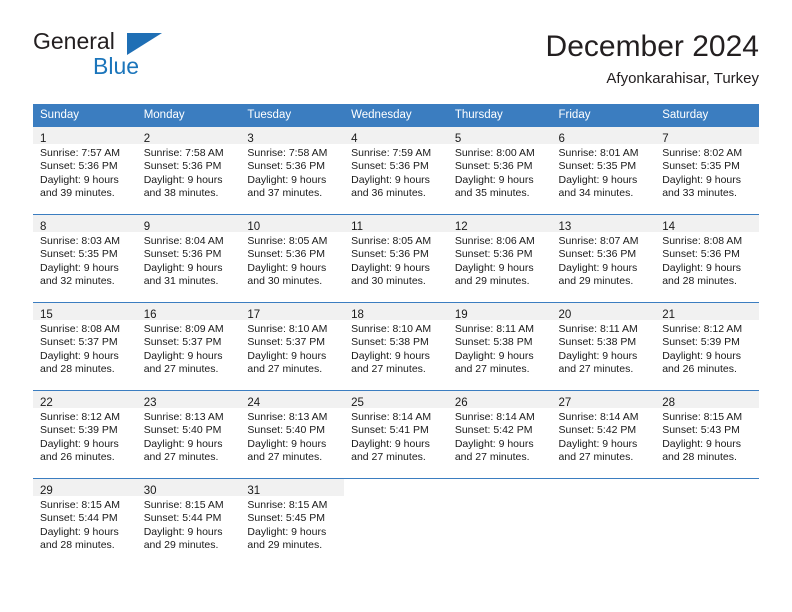  What do you see at coordinates (461, 315) in the screenshot?
I see `day-number: 19` at bounding box center [461, 315].